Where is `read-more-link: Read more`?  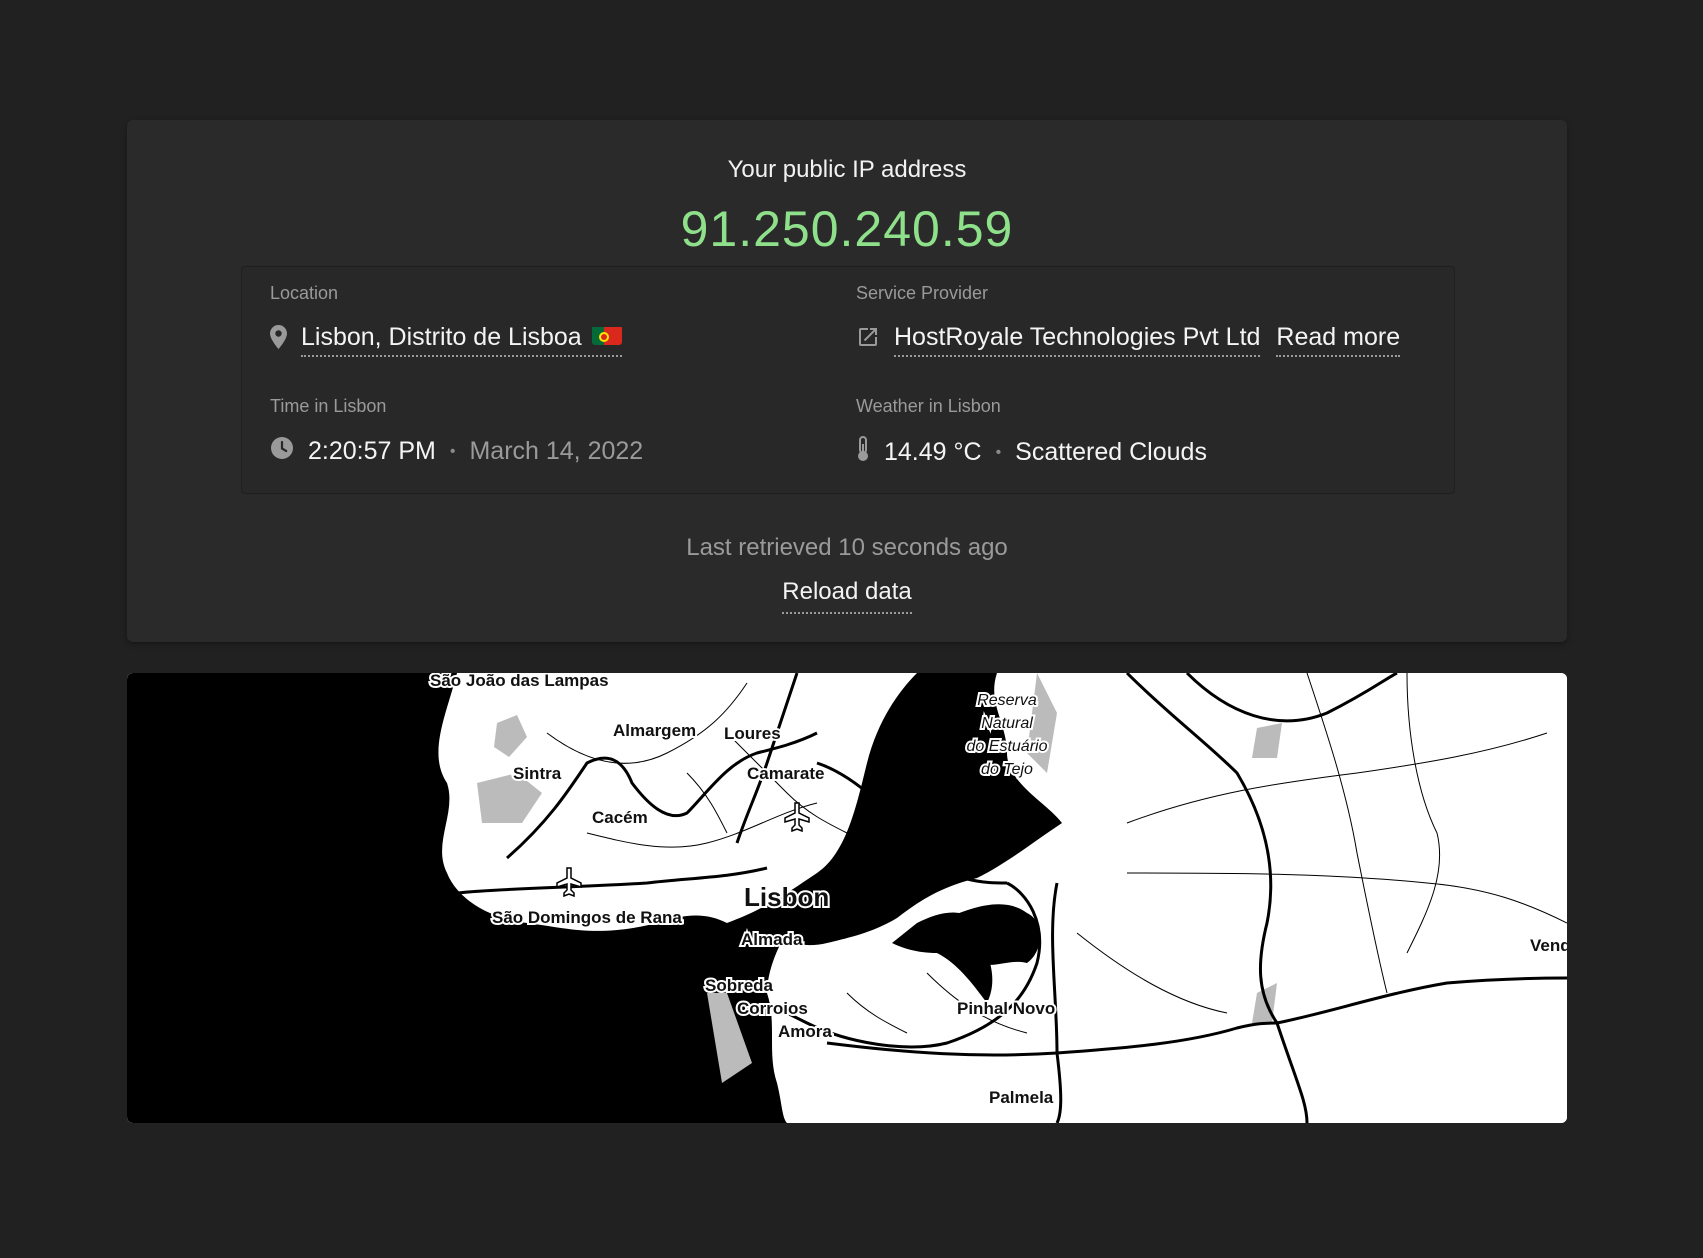
read-more-link: Read more is located at coordinates (1338, 340).